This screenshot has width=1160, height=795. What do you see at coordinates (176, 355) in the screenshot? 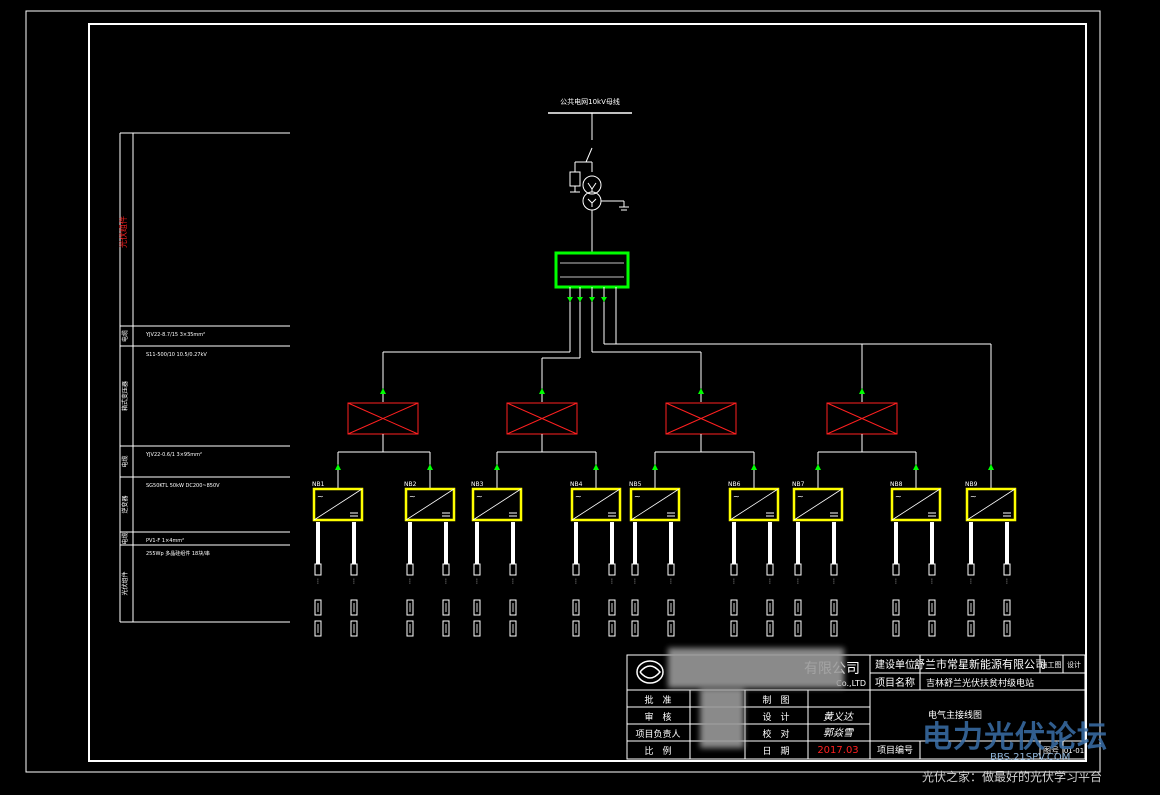
I see `legend-row-note: S11-500/10 10.5/0.27kV` at bounding box center [176, 355].